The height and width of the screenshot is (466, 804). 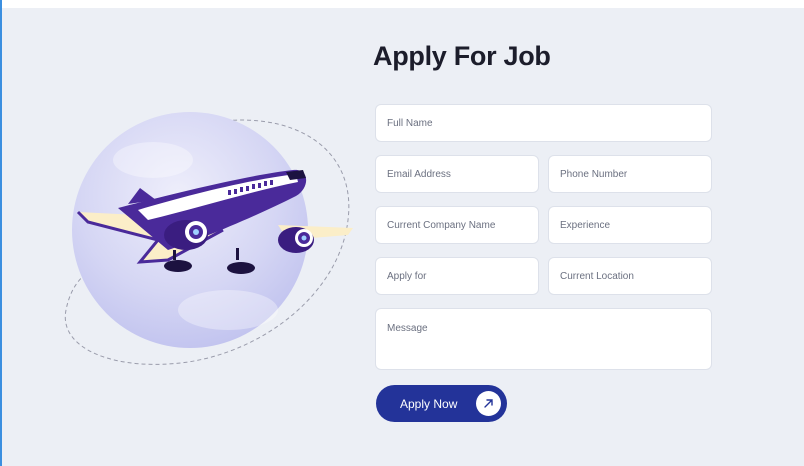 I want to click on location-field, so click(x=630, y=276).